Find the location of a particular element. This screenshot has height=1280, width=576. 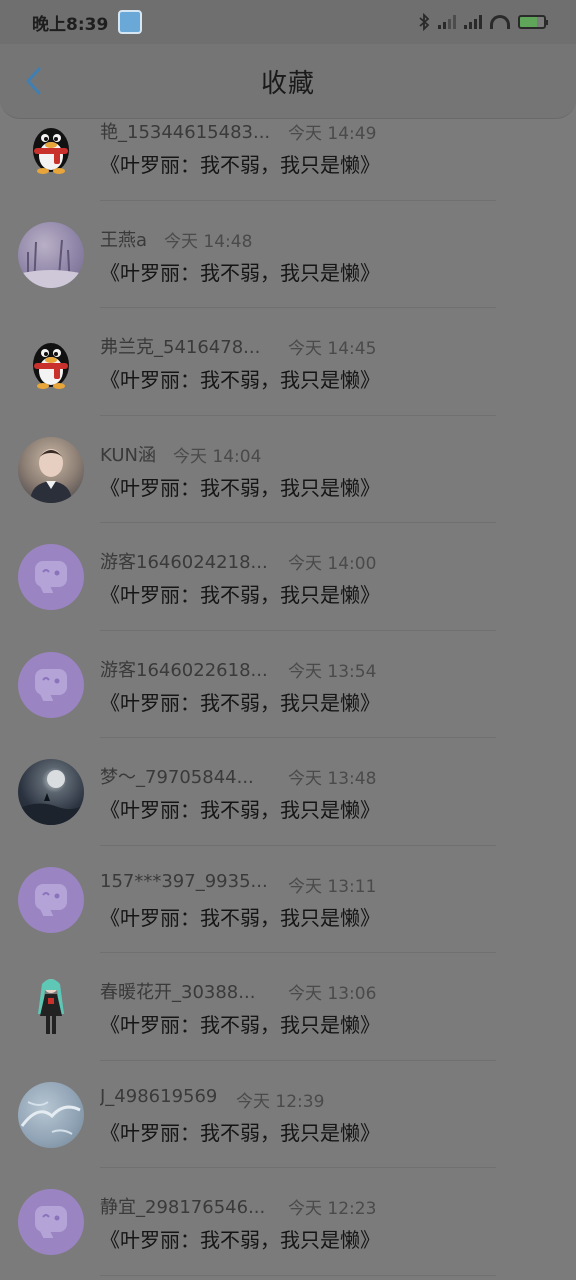

user-name: J_498619569 is located at coordinates (159, 1096).